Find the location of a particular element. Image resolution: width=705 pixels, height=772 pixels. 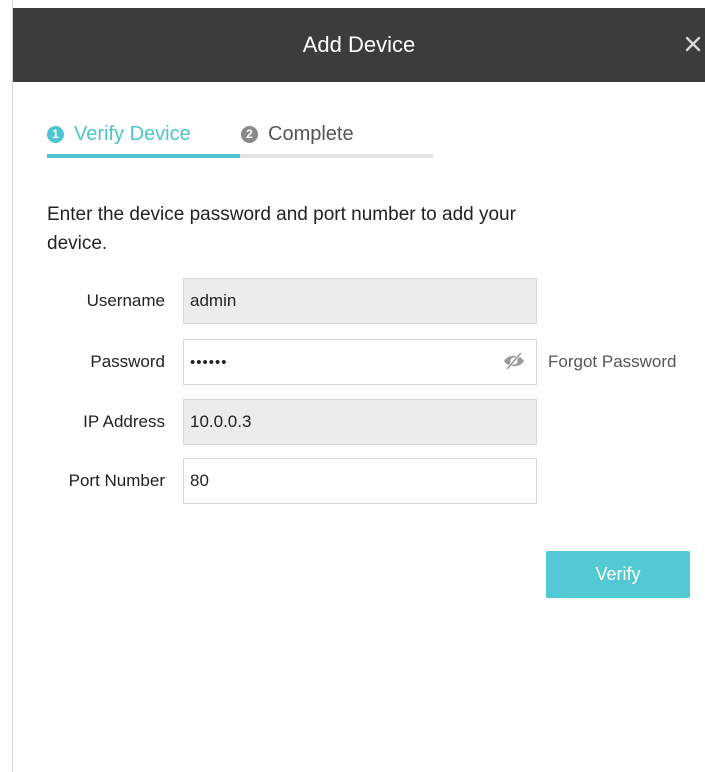

port-number-label: Port Number is located at coordinates (116, 480).